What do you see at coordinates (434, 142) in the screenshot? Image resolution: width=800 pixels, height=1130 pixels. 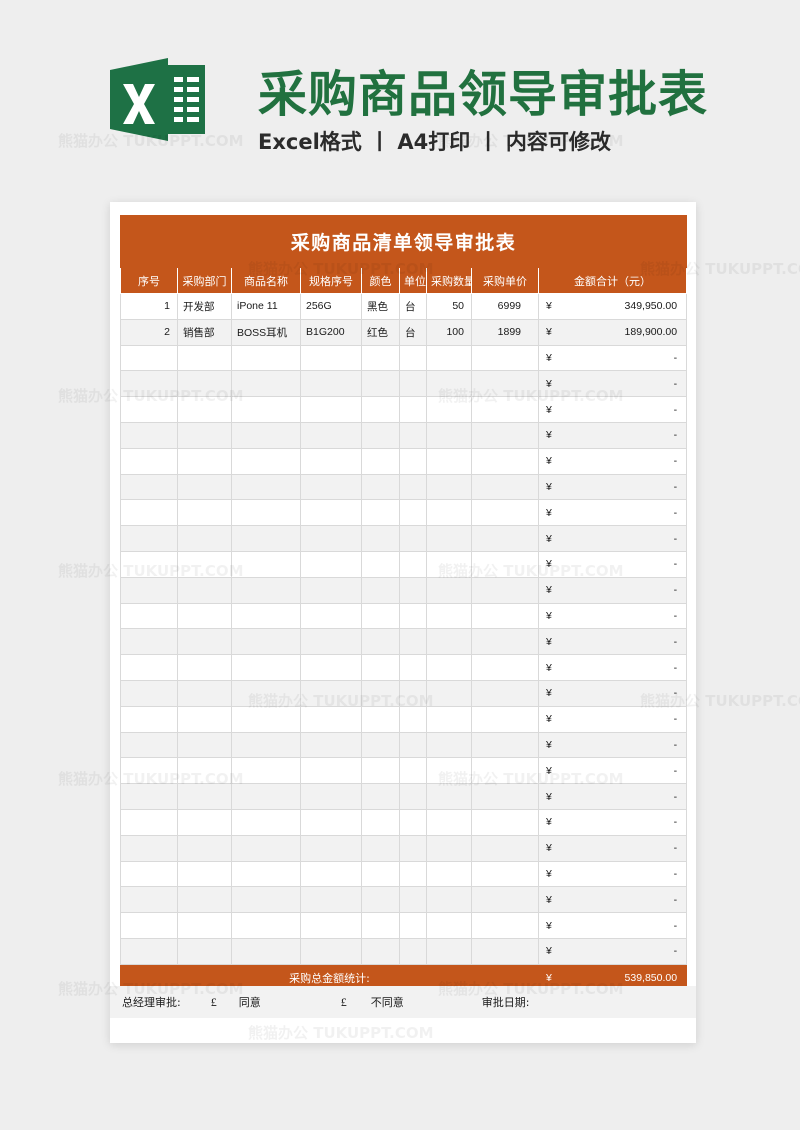 I see `banner-subtitle: Excel格式 丨 A4打印 丨 内容可修改` at bounding box center [434, 142].